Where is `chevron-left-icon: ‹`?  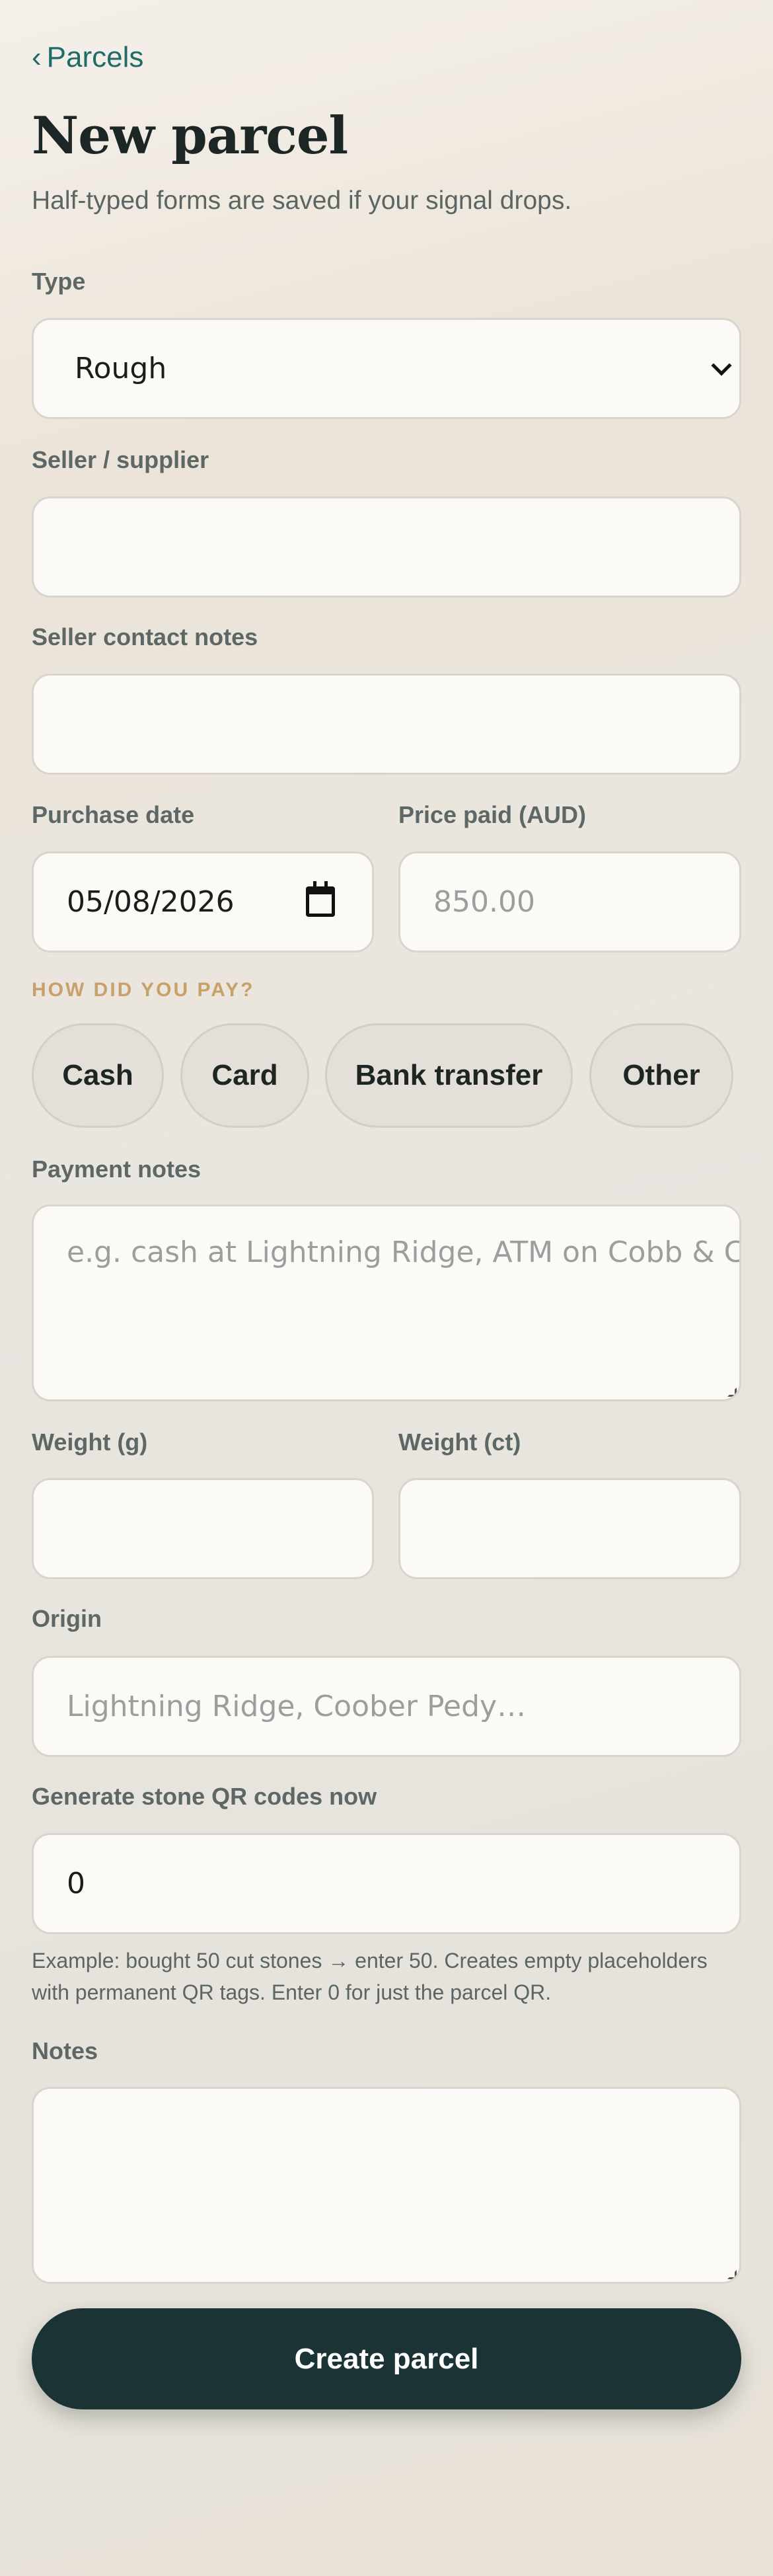
chevron-left-icon: ‹ is located at coordinates (37, 57).